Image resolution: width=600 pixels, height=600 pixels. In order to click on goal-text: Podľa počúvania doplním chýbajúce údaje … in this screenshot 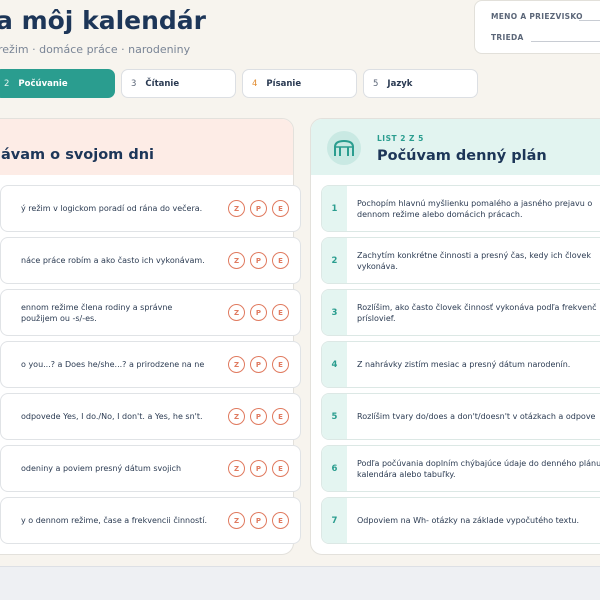, I will do `click(478, 468)`.